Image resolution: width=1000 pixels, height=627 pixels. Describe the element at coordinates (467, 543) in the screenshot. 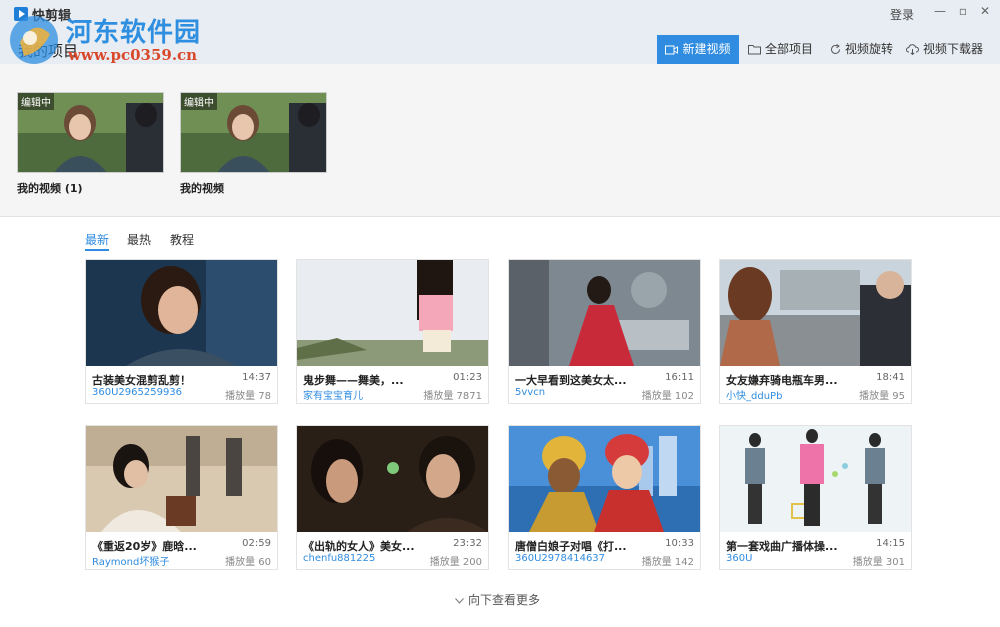

I see `video-duration: 23:32` at that location.